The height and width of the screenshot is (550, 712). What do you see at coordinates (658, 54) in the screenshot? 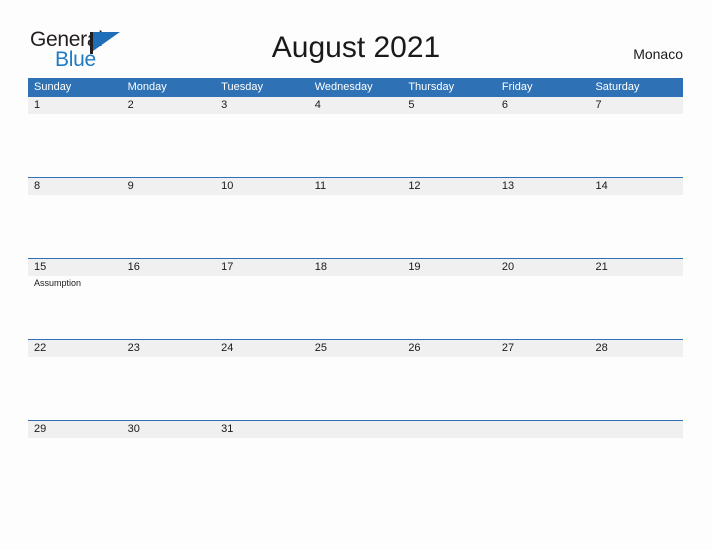
I see `region-label: Monaco` at bounding box center [658, 54].